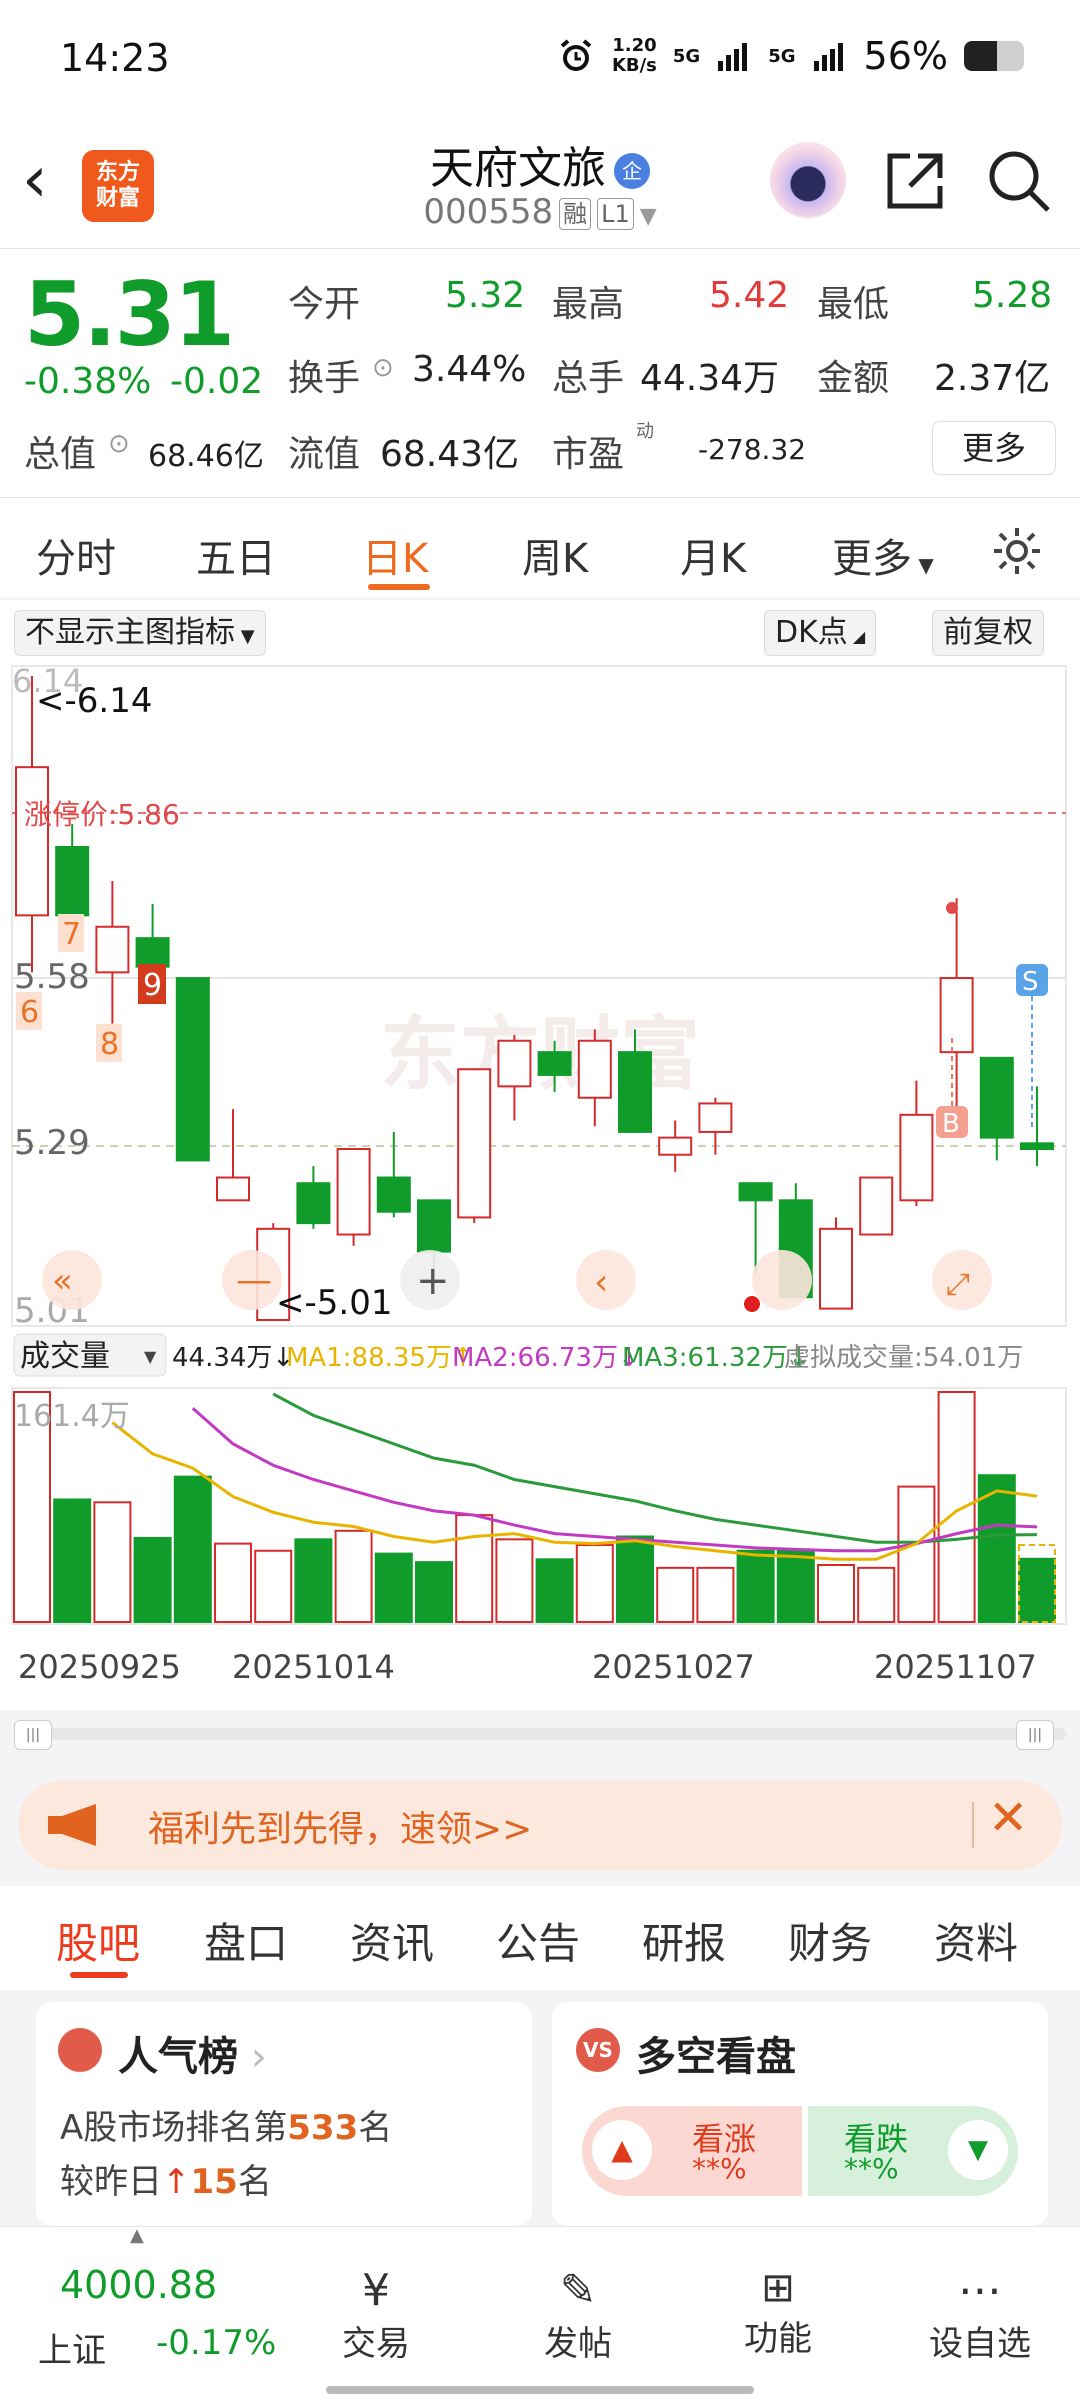  Describe the element at coordinates (988, 633) in the screenshot. I see `adjust-button: 前复权` at that location.